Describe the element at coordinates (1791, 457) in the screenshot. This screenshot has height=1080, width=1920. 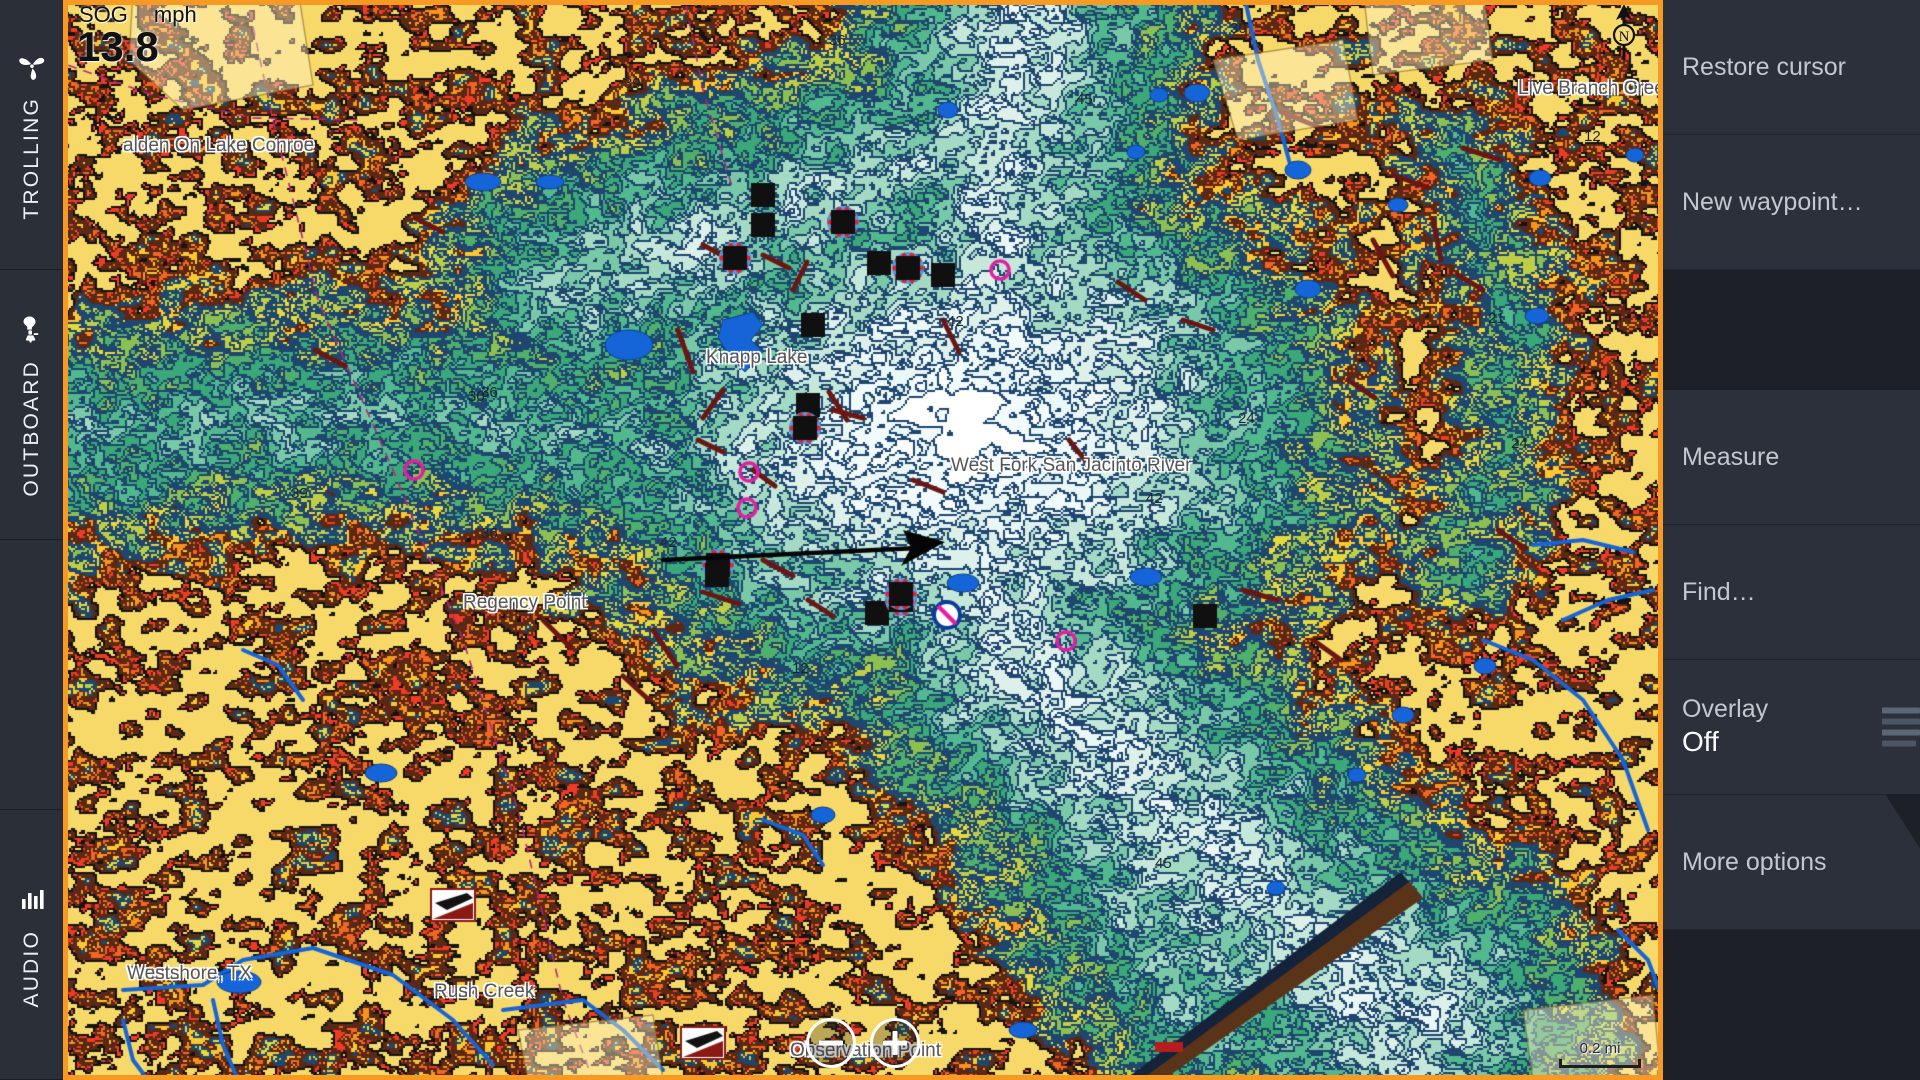
I see `menu-item-measure: Measure` at that location.